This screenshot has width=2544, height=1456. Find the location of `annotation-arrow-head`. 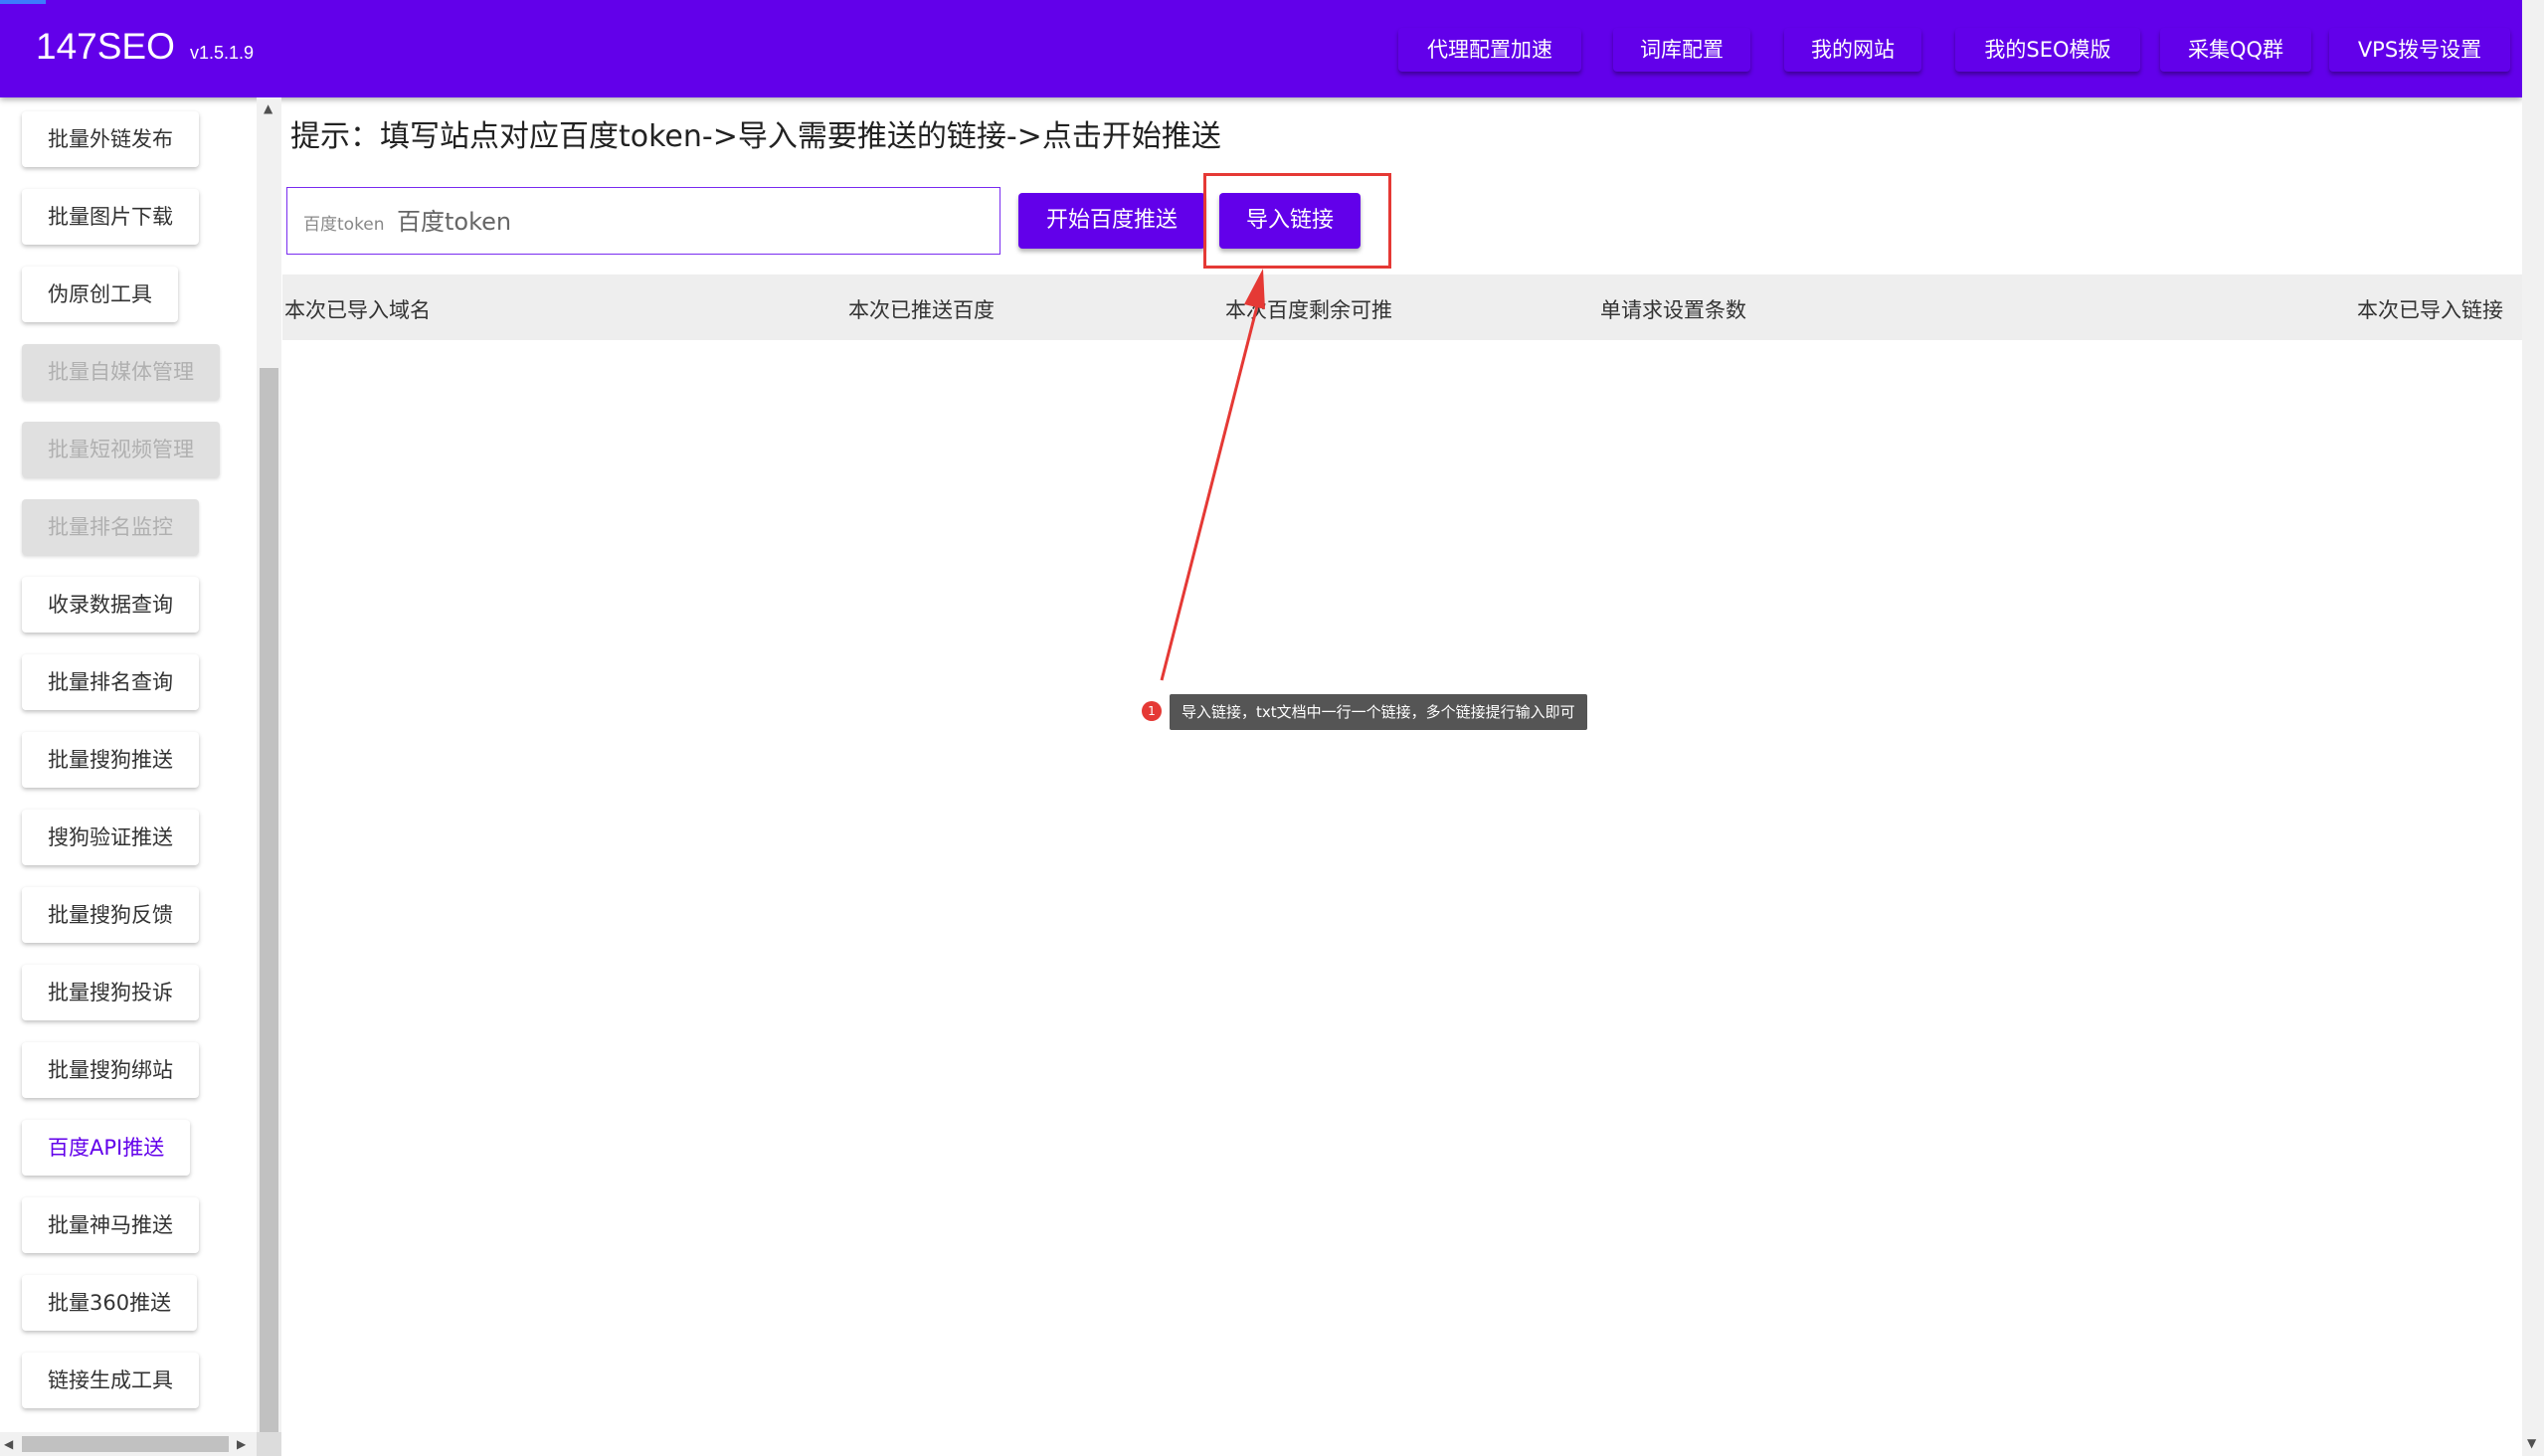

annotation-arrow-head is located at coordinates (1255, 289).